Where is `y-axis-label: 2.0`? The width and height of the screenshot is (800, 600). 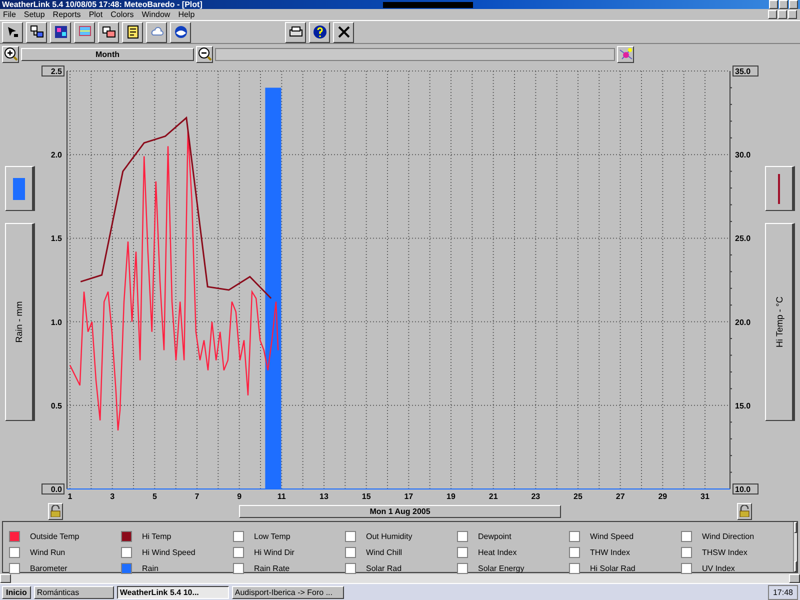
y-axis-label: 2.0 is located at coordinates (56, 155).